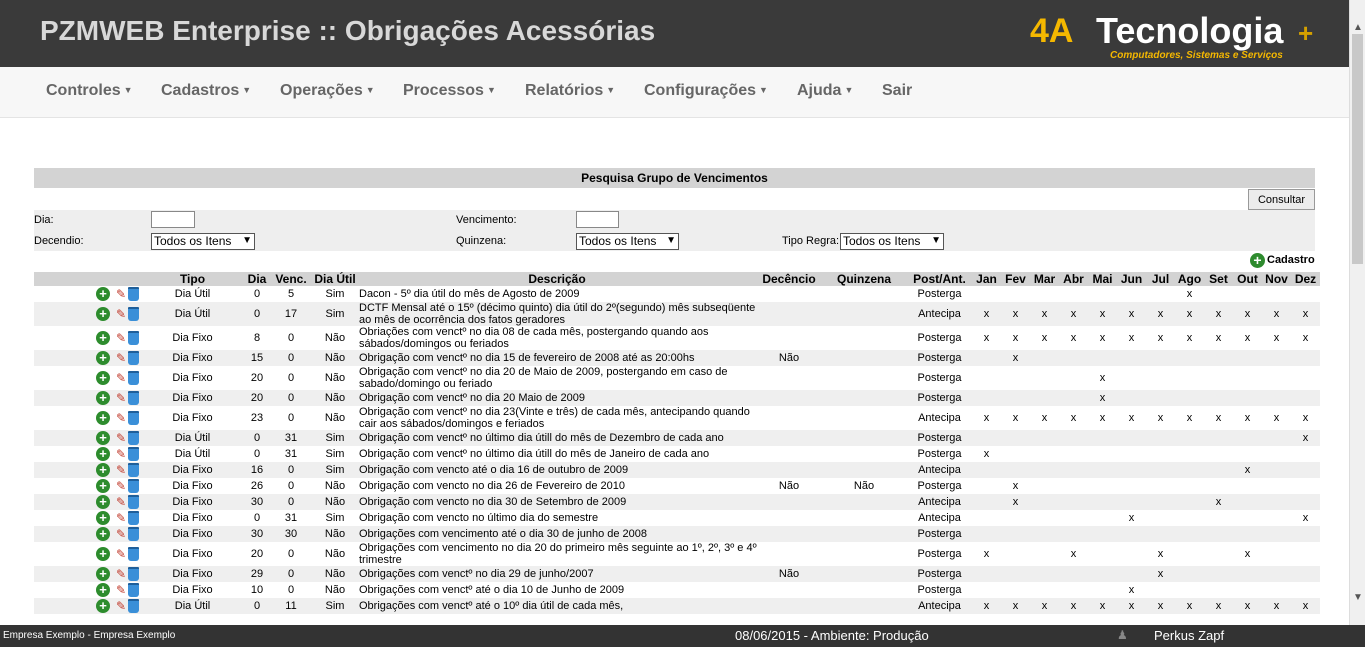 The image size is (1365, 647). What do you see at coordinates (173, 219) in the screenshot?
I see `dia-input` at bounding box center [173, 219].